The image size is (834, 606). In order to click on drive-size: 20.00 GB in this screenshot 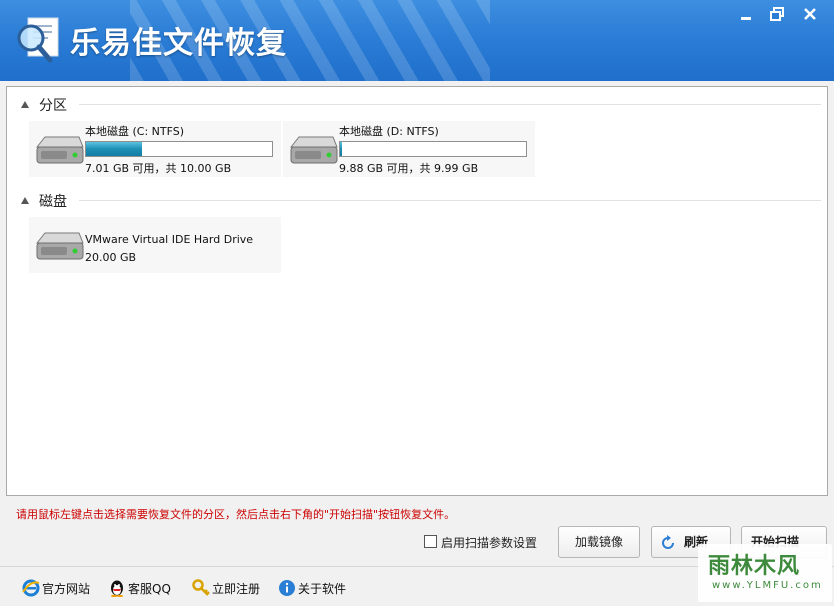, I will do `click(111, 257)`.